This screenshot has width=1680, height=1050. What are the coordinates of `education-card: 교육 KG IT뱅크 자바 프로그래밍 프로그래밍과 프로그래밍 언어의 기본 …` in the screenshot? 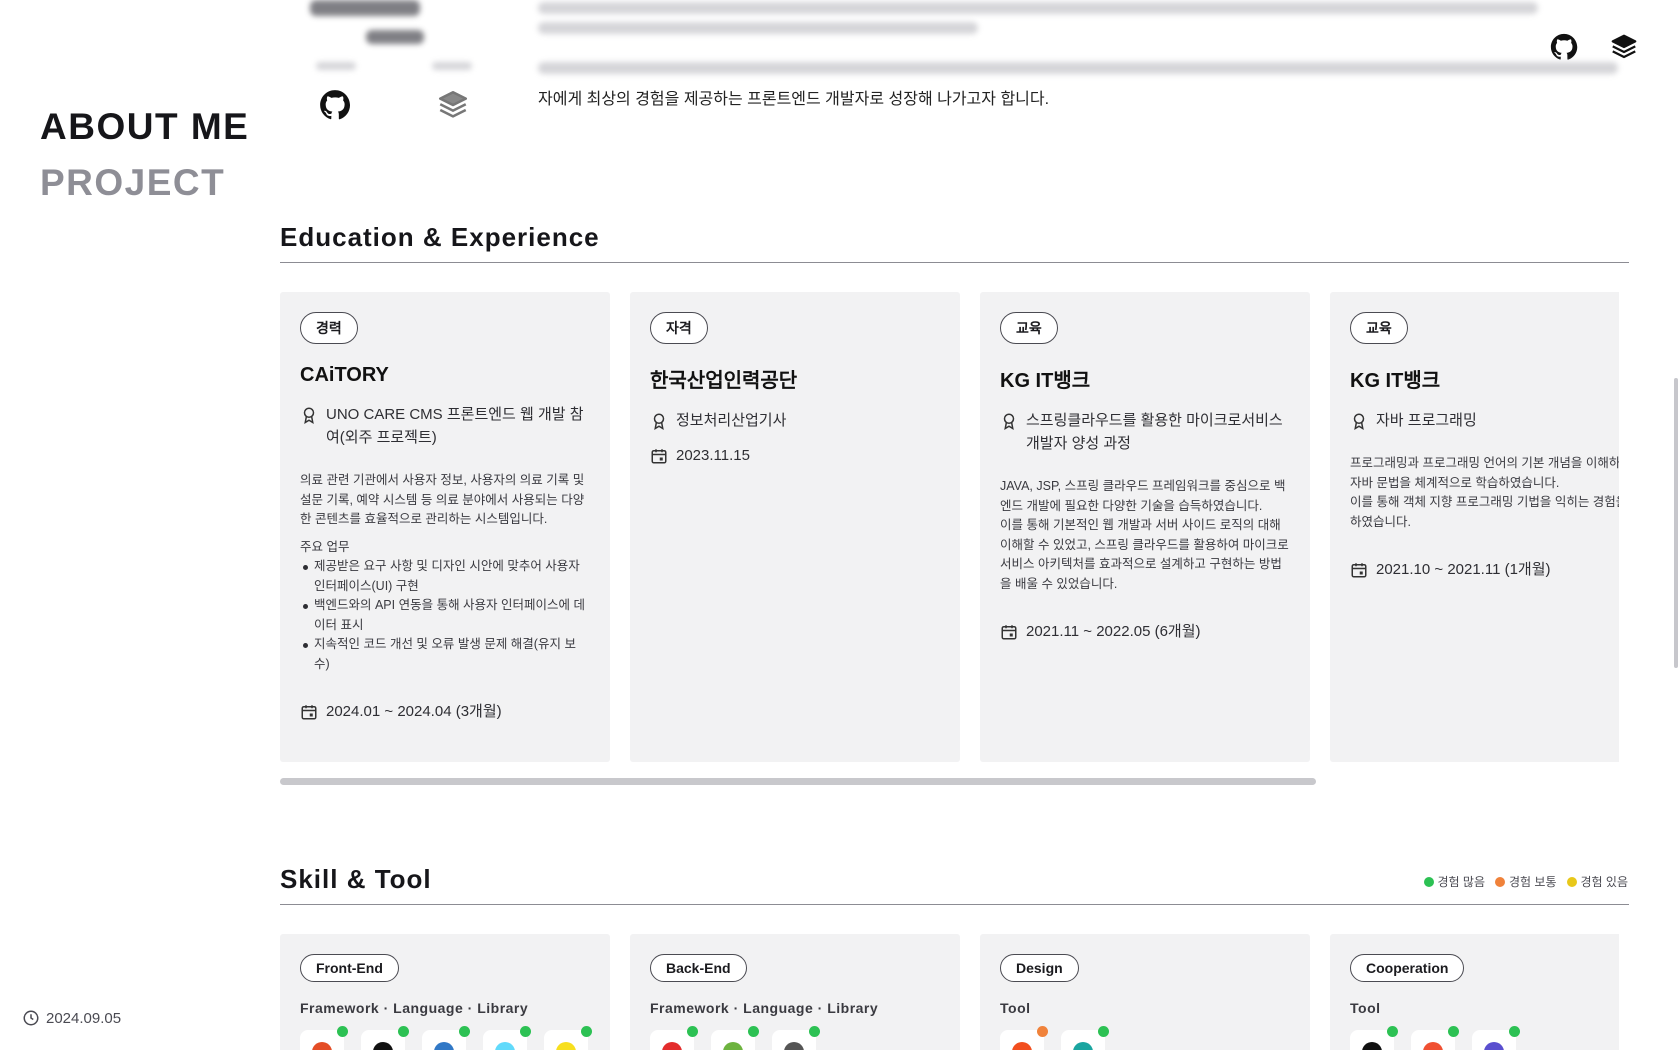 It's located at (1474, 527).